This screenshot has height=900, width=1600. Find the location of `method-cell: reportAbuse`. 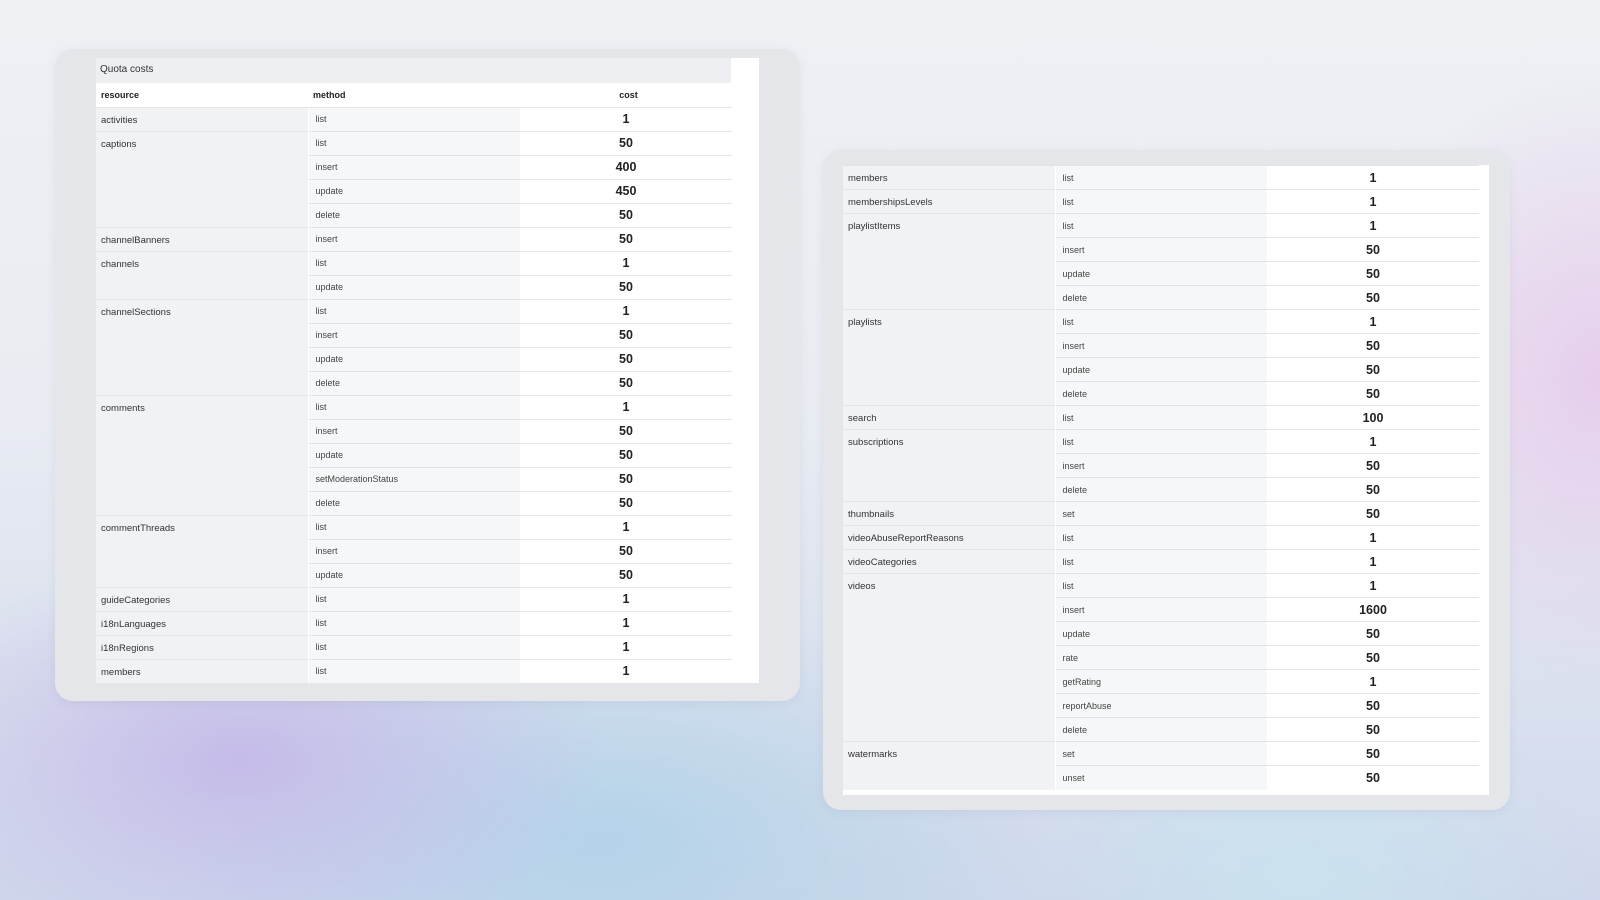

method-cell: reportAbuse is located at coordinates (1160, 705).